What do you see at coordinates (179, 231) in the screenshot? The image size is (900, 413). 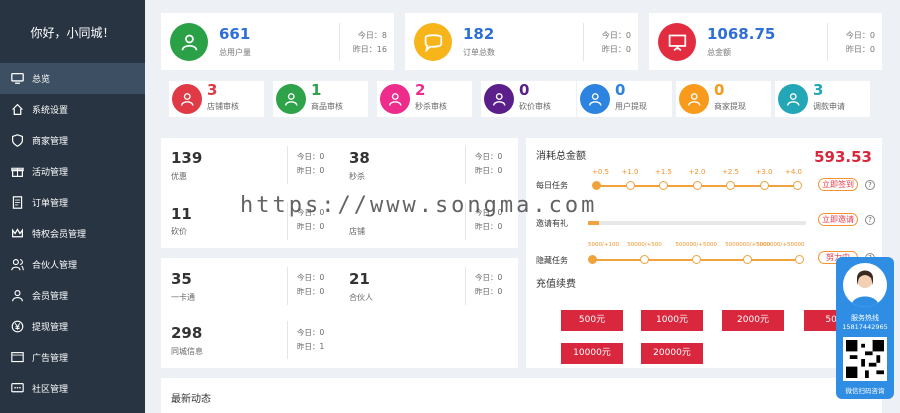 I see `count-label: 砍价` at bounding box center [179, 231].